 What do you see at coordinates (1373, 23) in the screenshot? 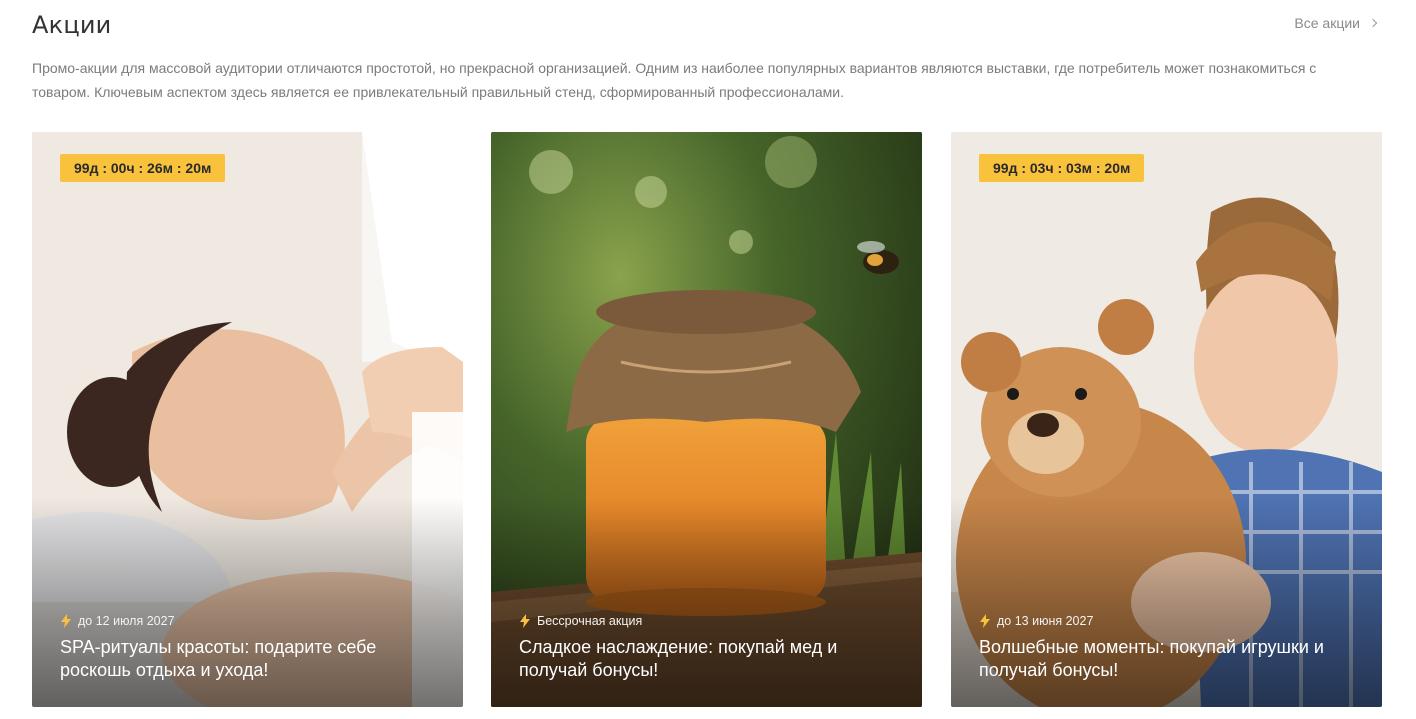
I see `chevron-right-icon` at bounding box center [1373, 23].